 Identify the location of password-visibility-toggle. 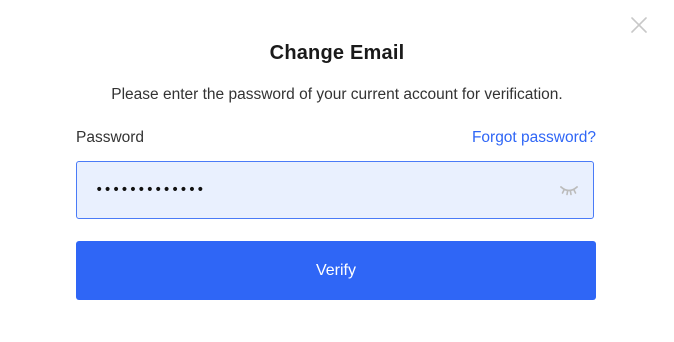
(569, 190).